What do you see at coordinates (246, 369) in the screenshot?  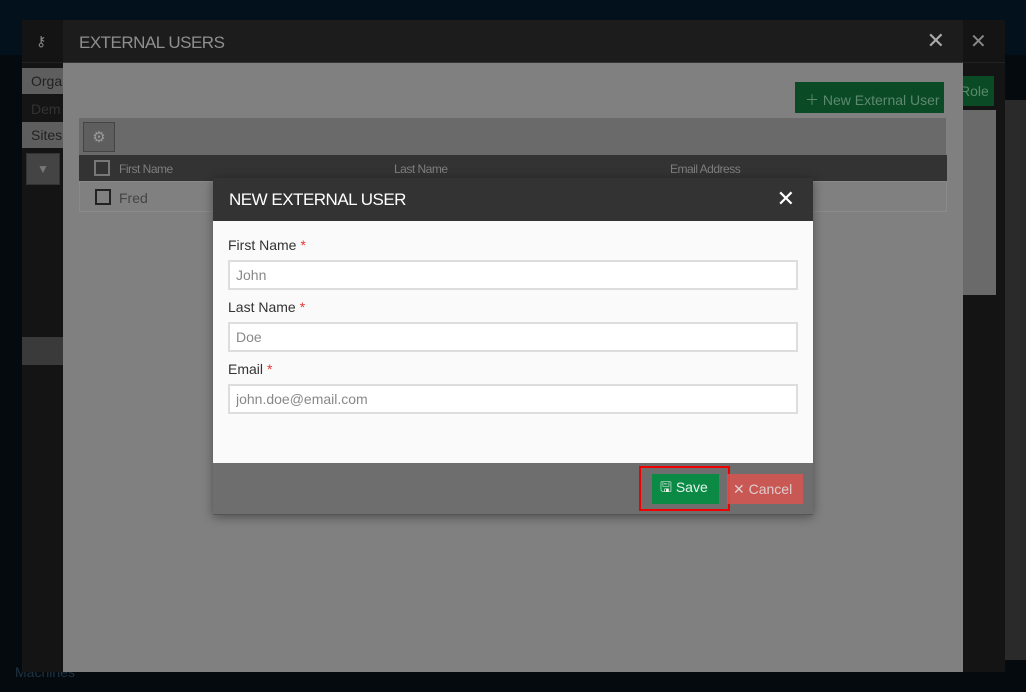 I see `label-text: Email` at bounding box center [246, 369].